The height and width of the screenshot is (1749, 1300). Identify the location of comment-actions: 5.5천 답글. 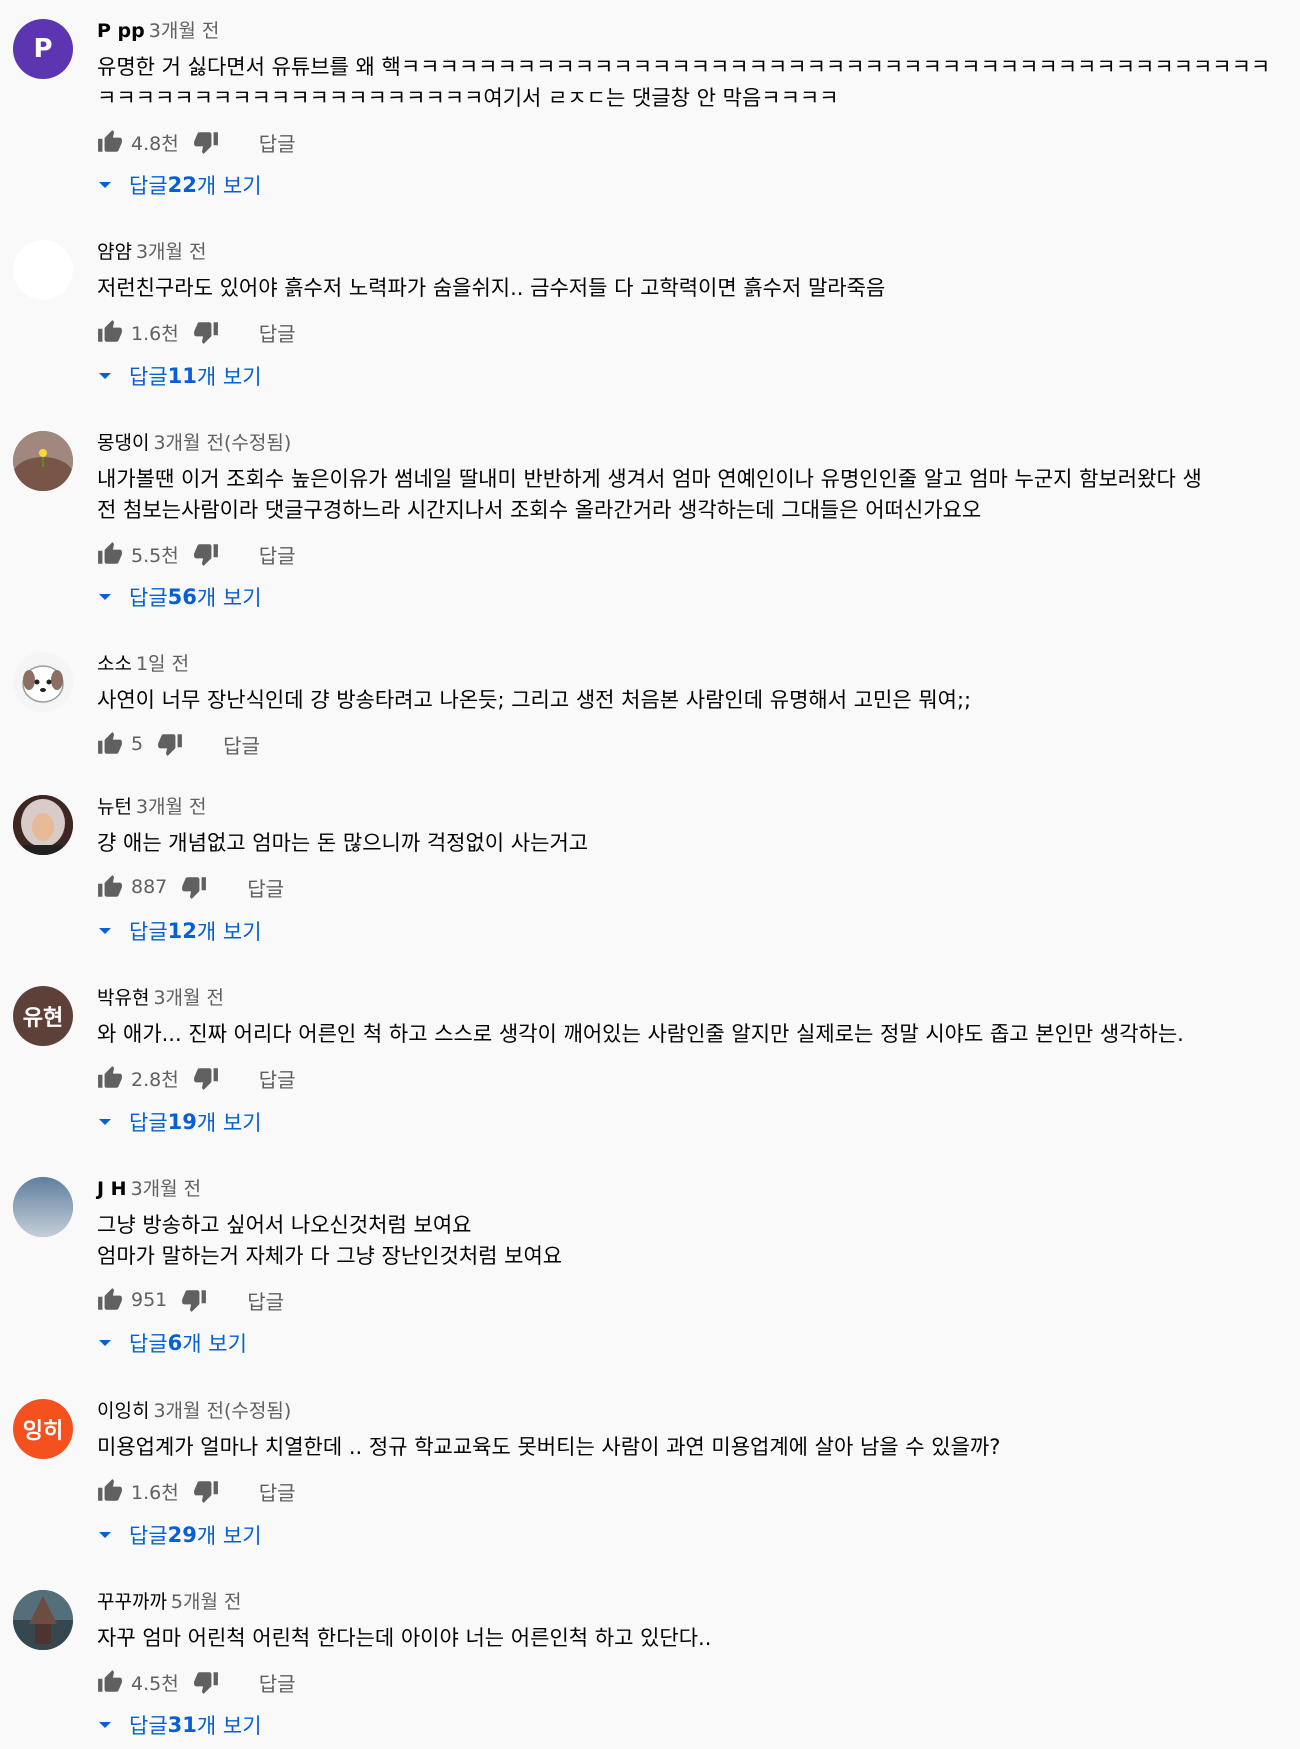
(196, 554).